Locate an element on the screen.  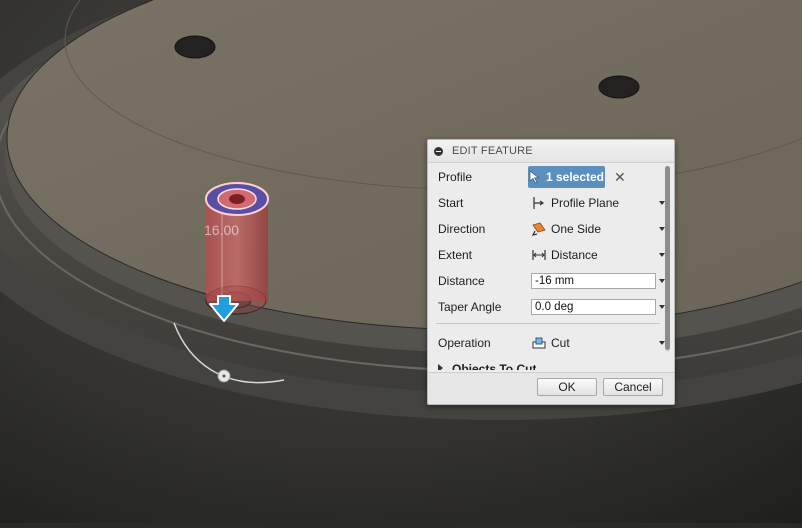
distance-dimension-label: 16.00 is located at coordinates (221, 230).